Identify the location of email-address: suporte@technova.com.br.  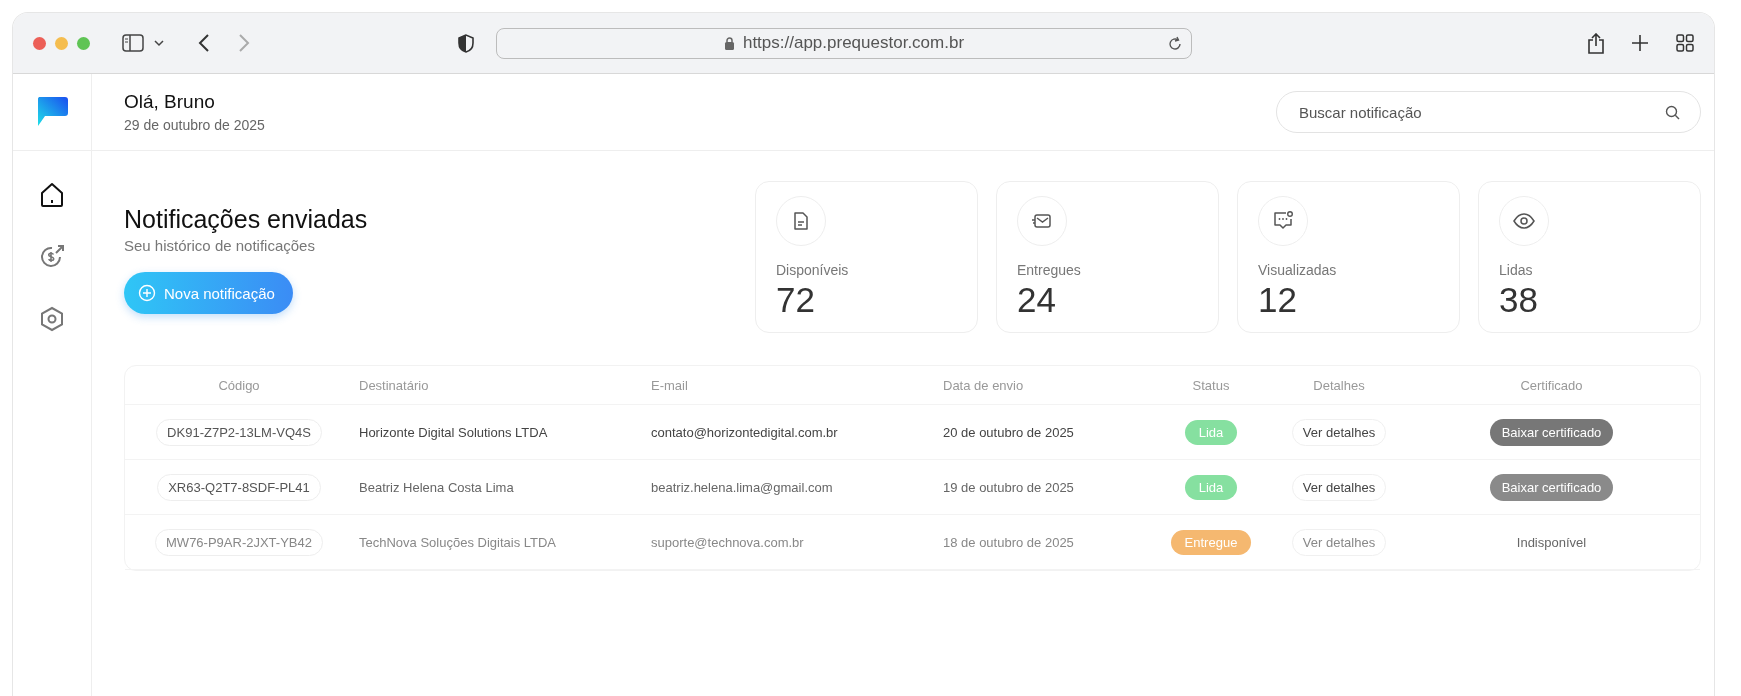
(727, 542).